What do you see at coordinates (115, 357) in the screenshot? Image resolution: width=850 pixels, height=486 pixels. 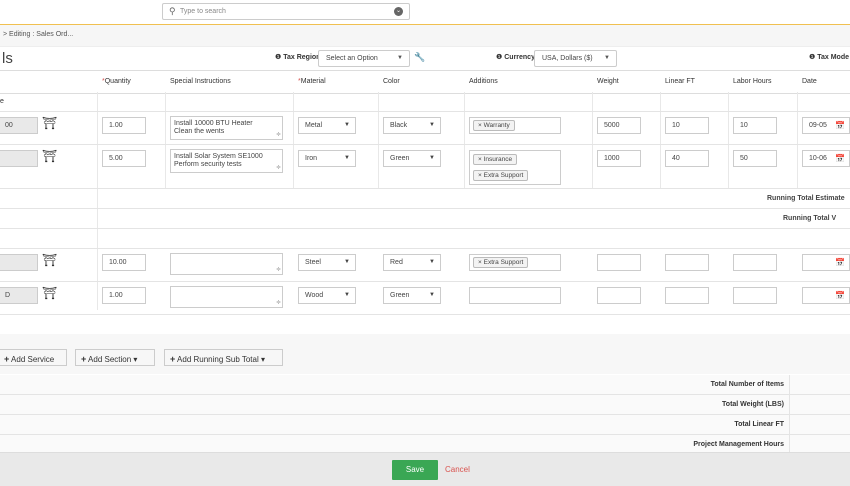 I see `add-section-button: + Add Section ▾` at bounding box center [115, 357].